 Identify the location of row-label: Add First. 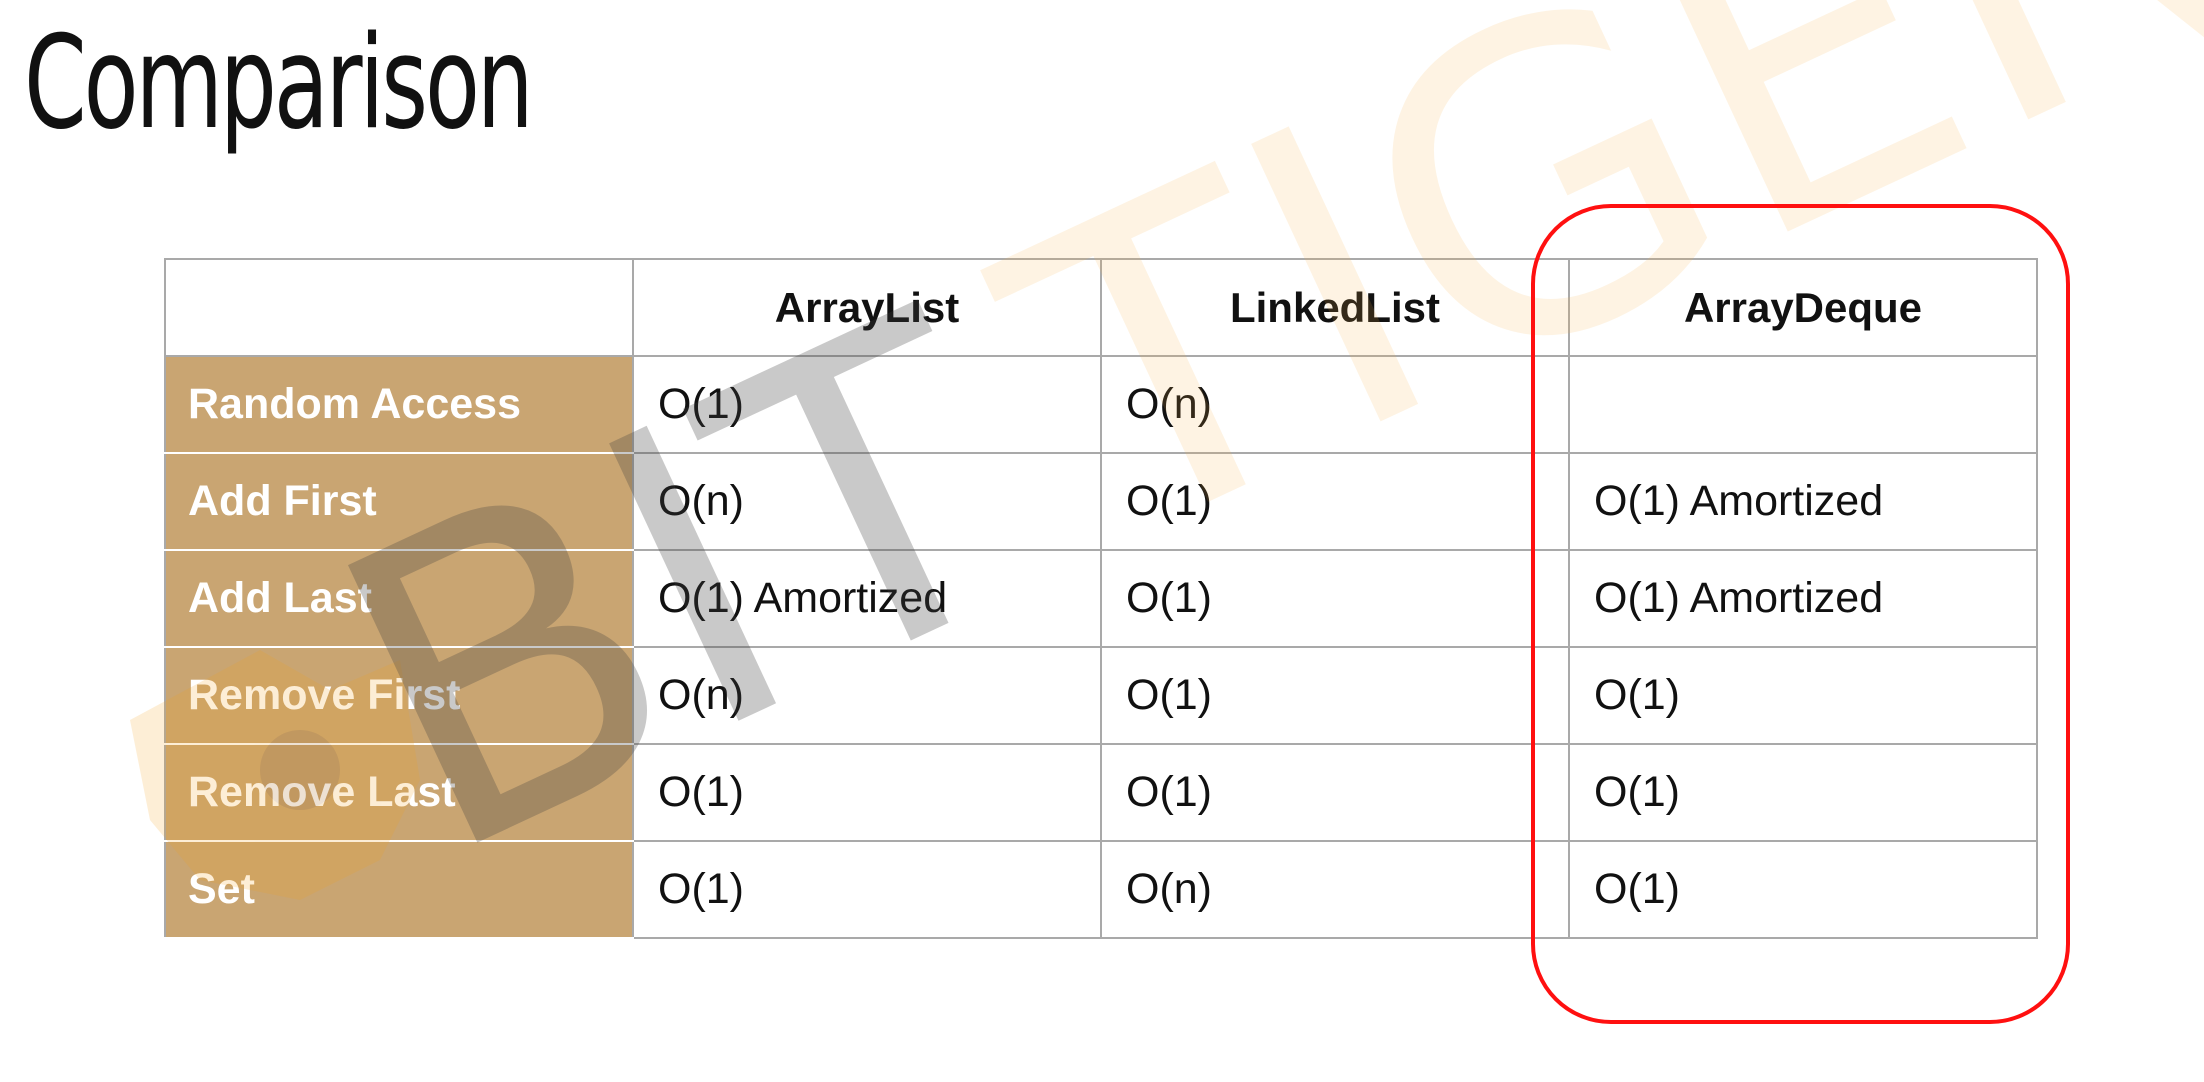
(399, 501).